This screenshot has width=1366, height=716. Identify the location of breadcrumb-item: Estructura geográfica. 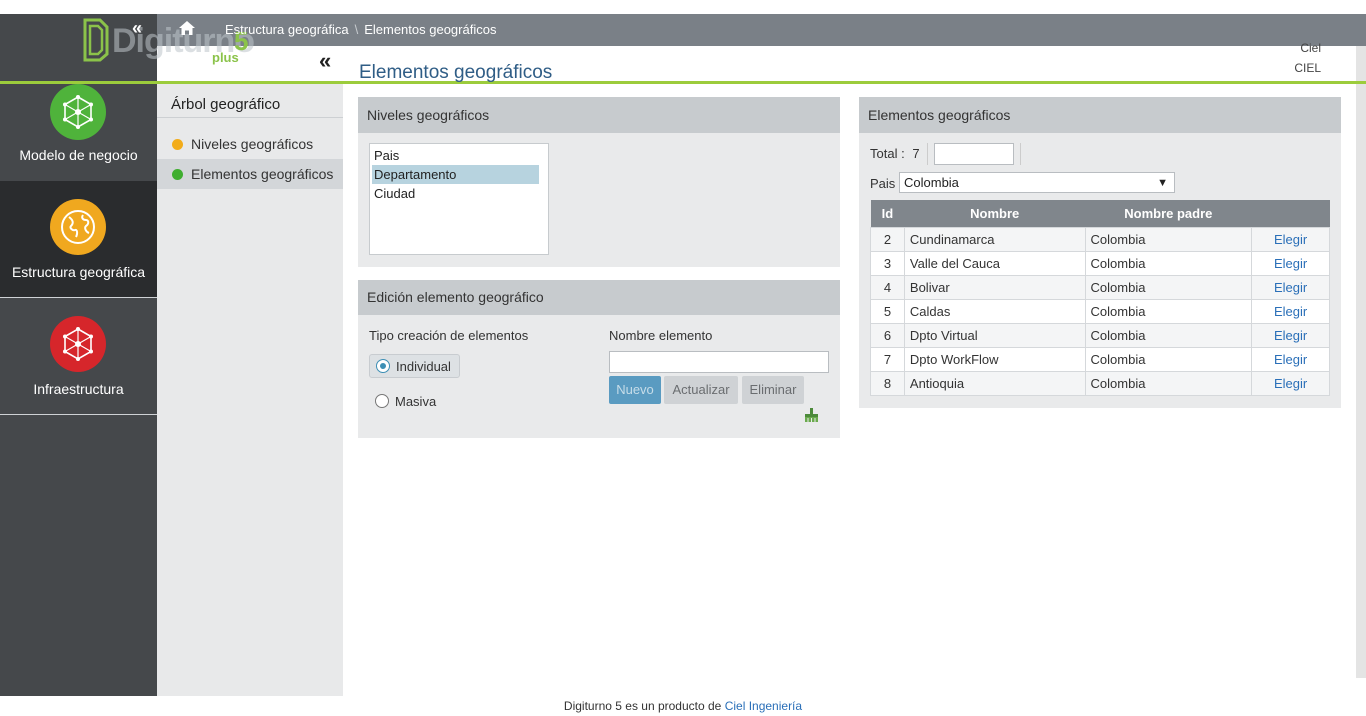
(287, 29).